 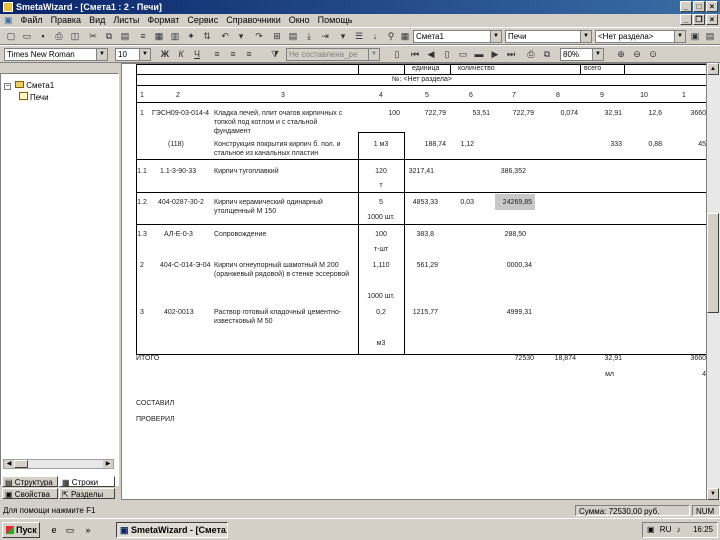 I want to click on quicklaunch-more-icon: », so click(x=88, y=530).